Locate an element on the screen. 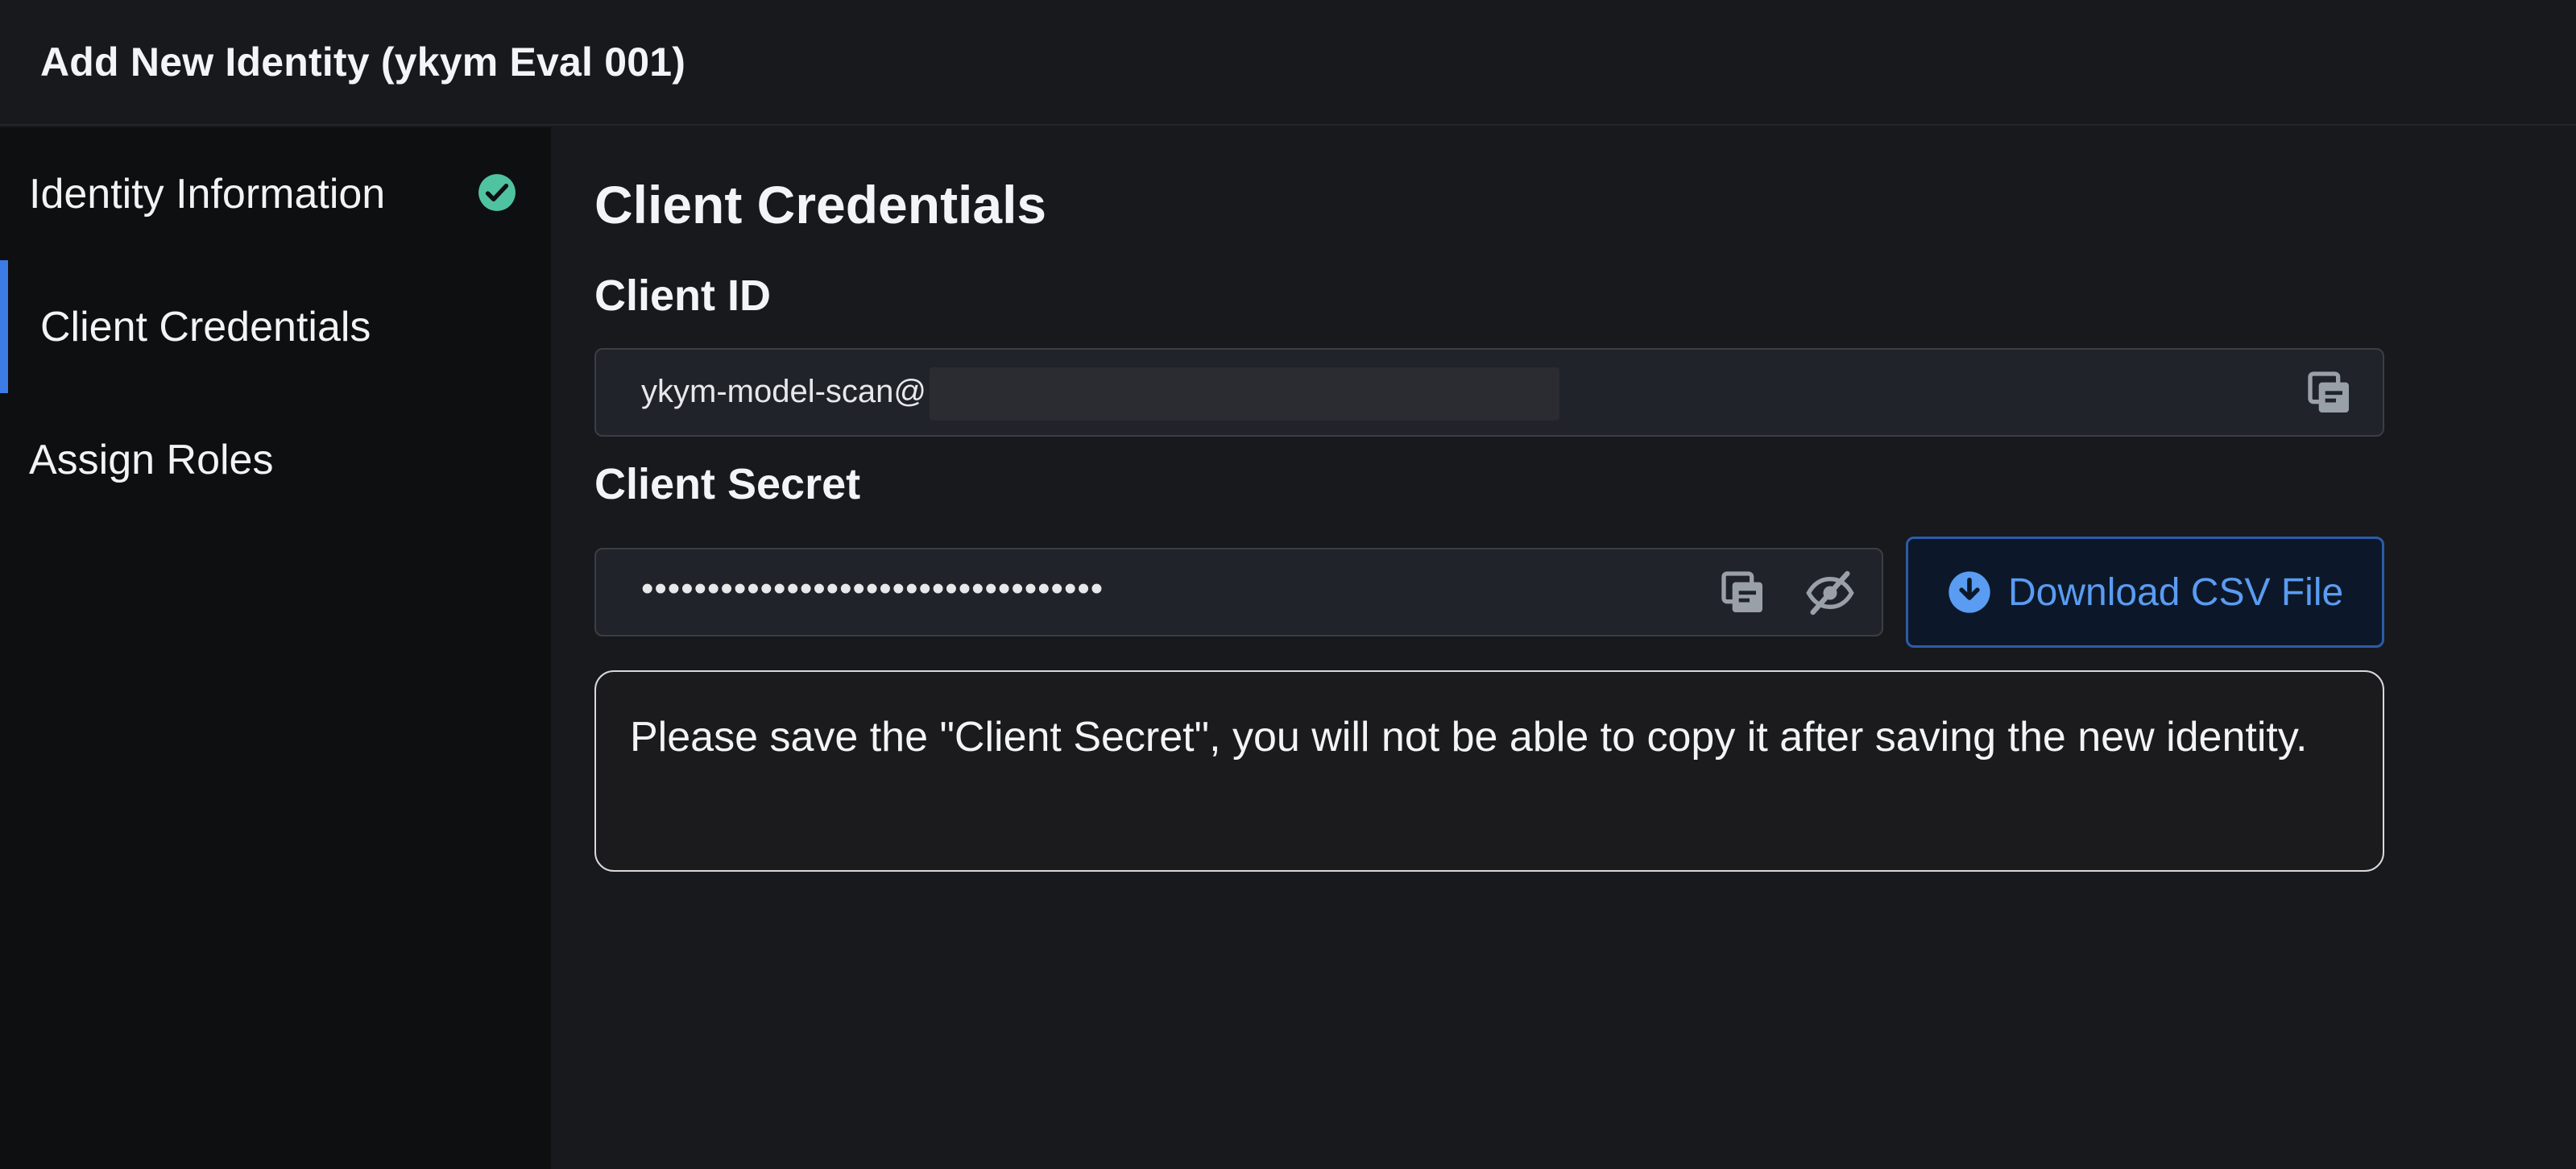 The image size is (2576, 1169). client-id-field: ykym-model-scan@ is located at coordinates (1489, 392).